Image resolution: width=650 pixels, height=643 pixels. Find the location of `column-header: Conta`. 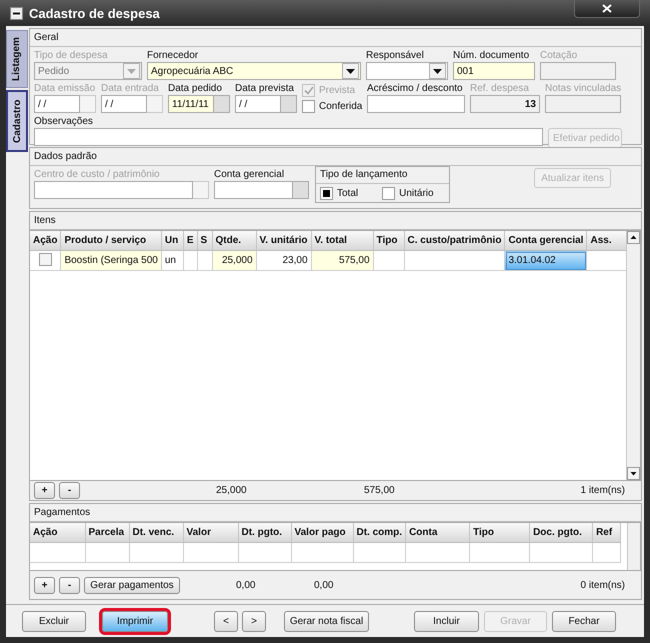

column-header: Conta is located at coordinates (438, 532).